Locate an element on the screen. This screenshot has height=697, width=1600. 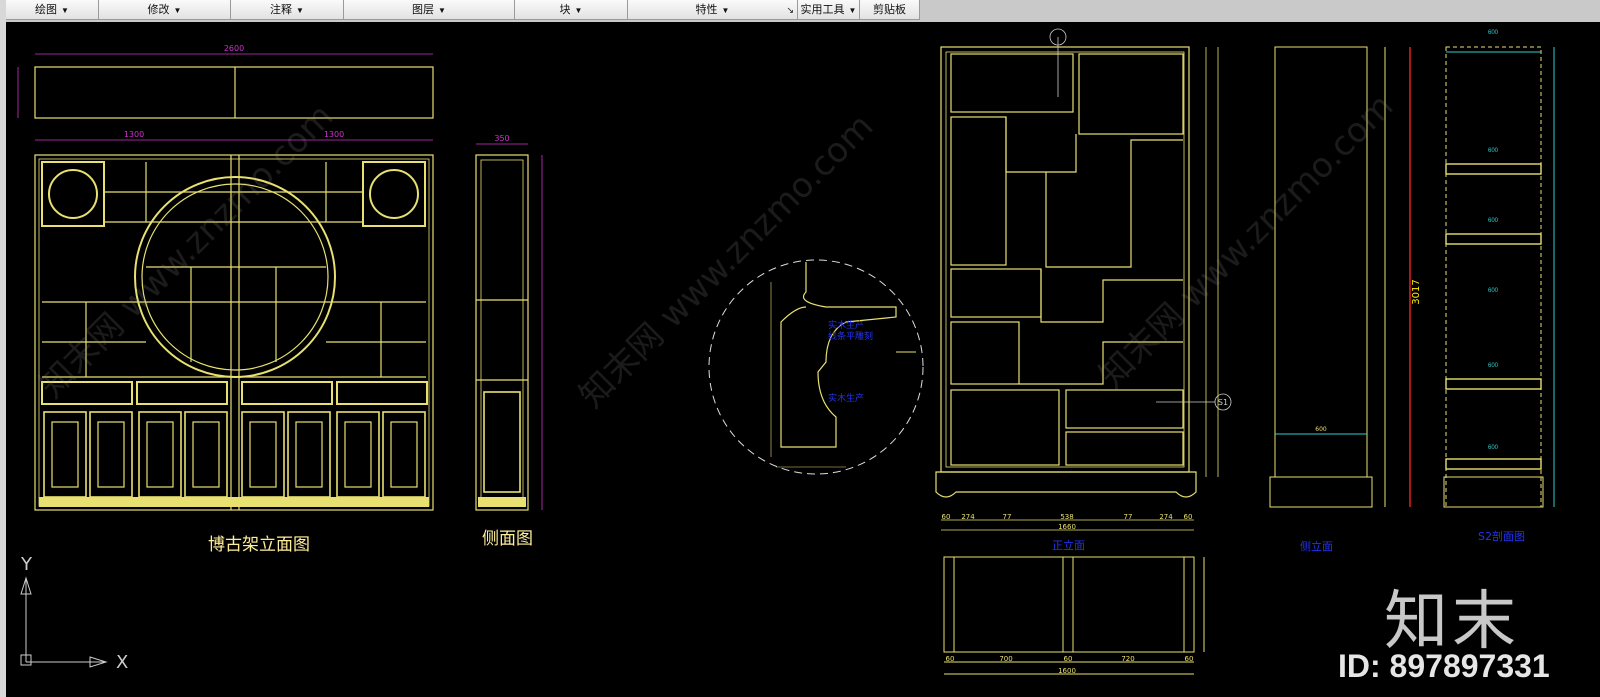
axis-y-label: Y is located at coordinates (26, 564).